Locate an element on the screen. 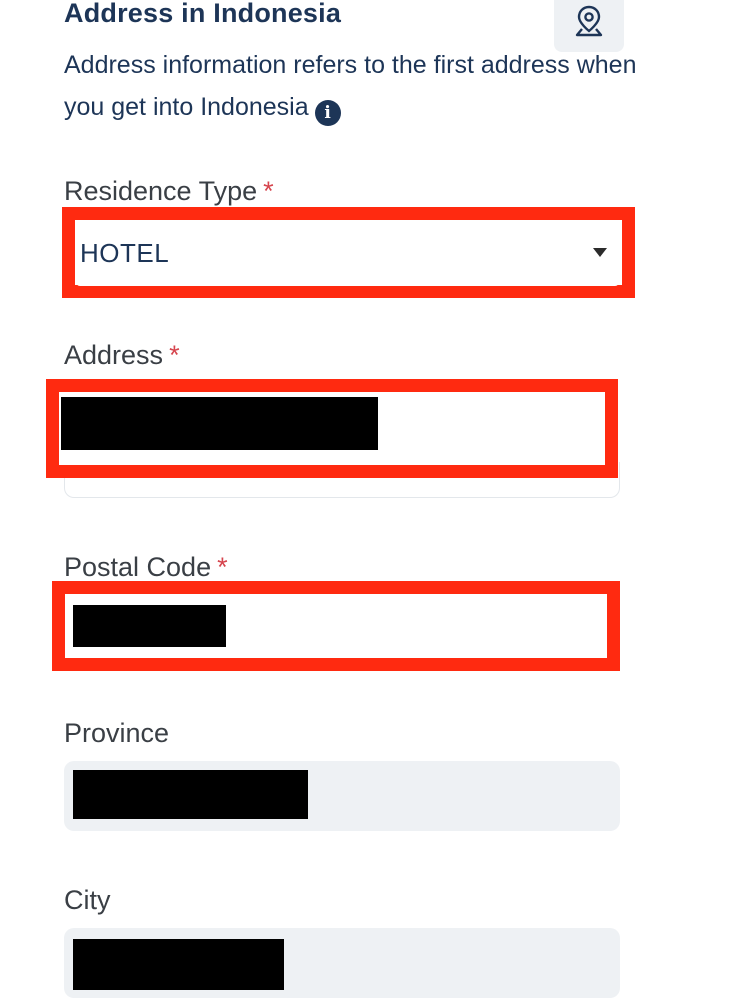 The height and width of the screenshot is (1000, 736). address-label-text: Address is located at coordinates (114, 355).